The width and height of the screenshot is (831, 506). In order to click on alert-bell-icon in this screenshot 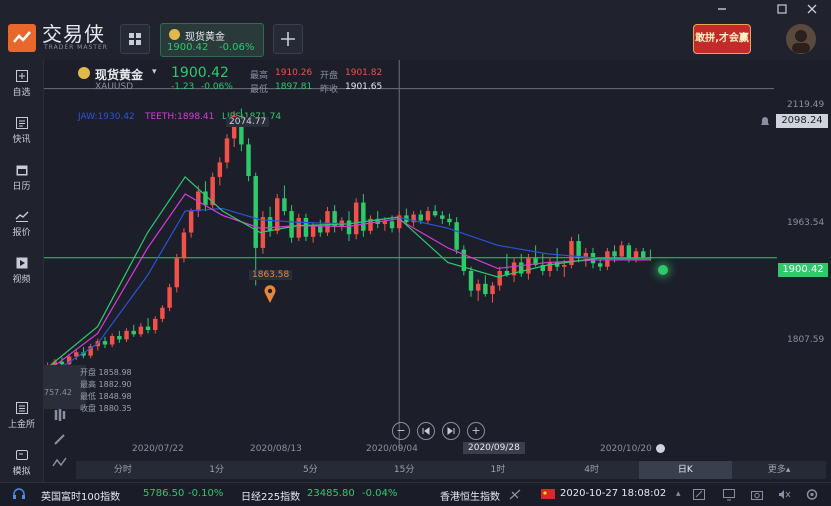, I will do `click(765, 121)`.